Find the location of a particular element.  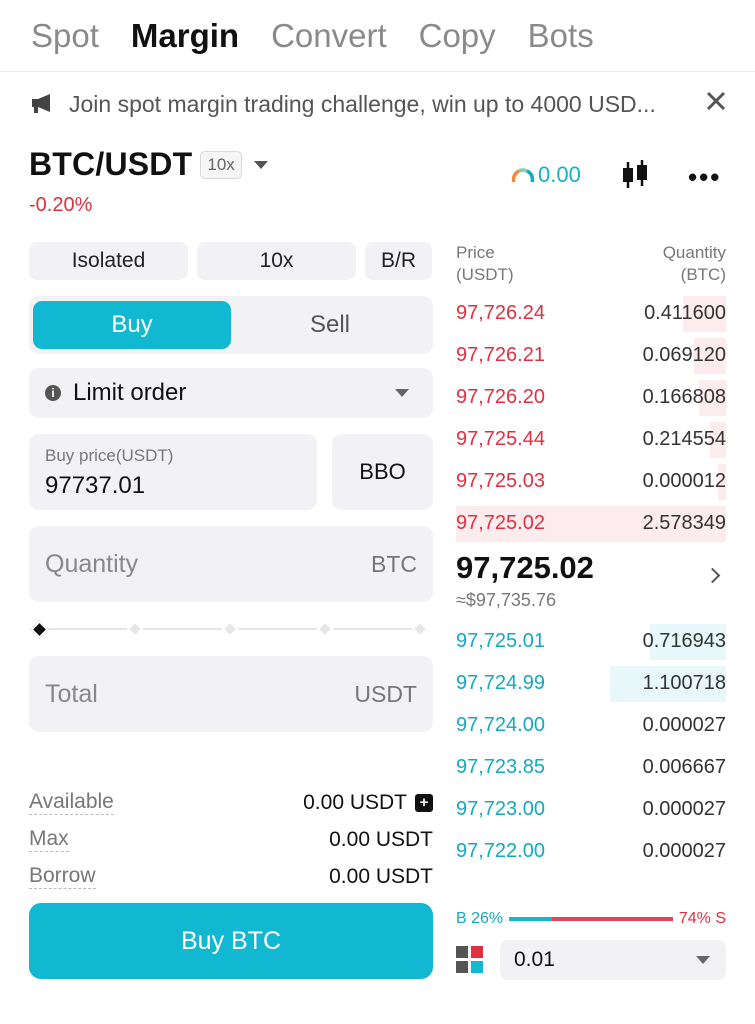

ask-quantity: 2.578349 is located at coordinates (684, 522).